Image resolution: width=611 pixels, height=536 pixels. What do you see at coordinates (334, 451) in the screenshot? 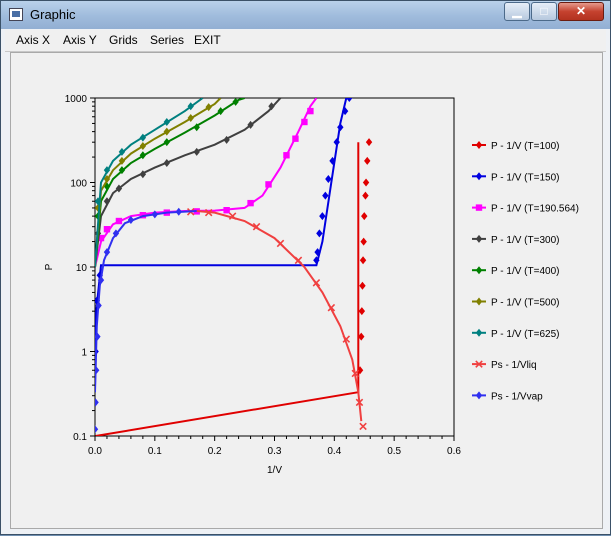
I see `x-tick-label: 0.4` at bounding box center [334, 451].